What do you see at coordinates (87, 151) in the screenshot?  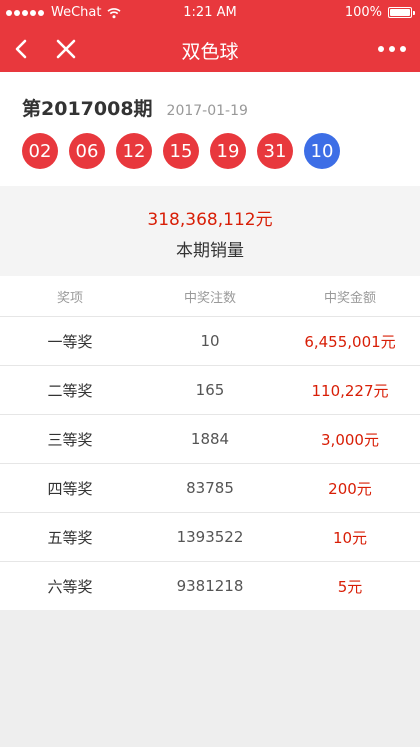 I see `red-ball: 06` at bounding box center [87, 151].